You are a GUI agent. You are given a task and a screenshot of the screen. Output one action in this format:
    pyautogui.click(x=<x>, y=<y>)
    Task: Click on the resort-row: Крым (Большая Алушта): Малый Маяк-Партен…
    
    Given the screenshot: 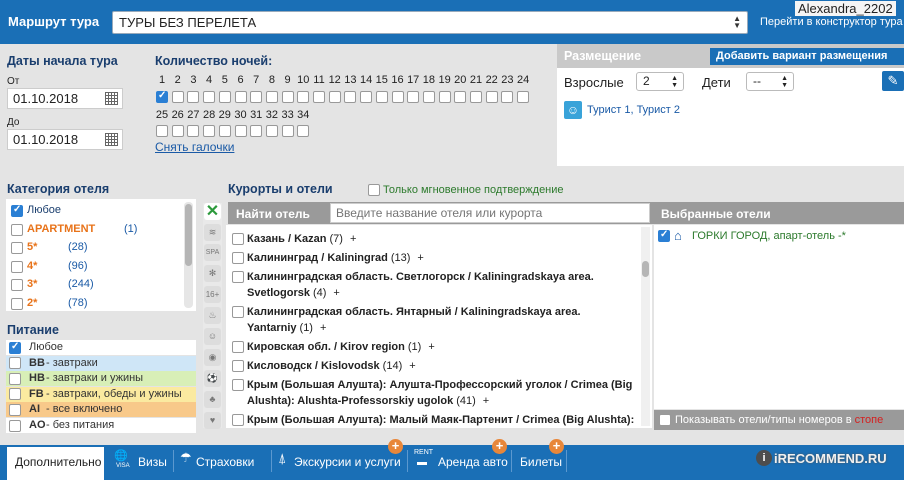 What is the action you would take?
    pyautogui.click(x=443, y=420)
    